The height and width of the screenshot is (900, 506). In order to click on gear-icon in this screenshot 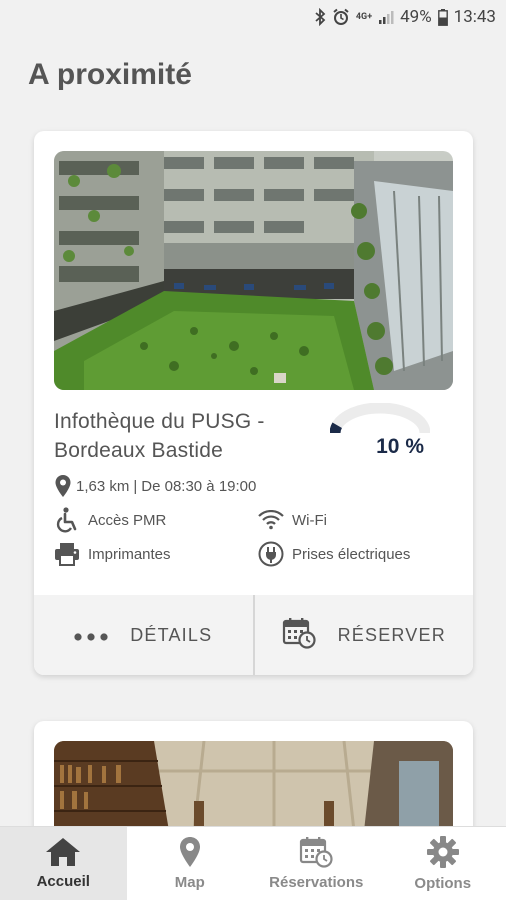, I will do `click(443, 852)`.